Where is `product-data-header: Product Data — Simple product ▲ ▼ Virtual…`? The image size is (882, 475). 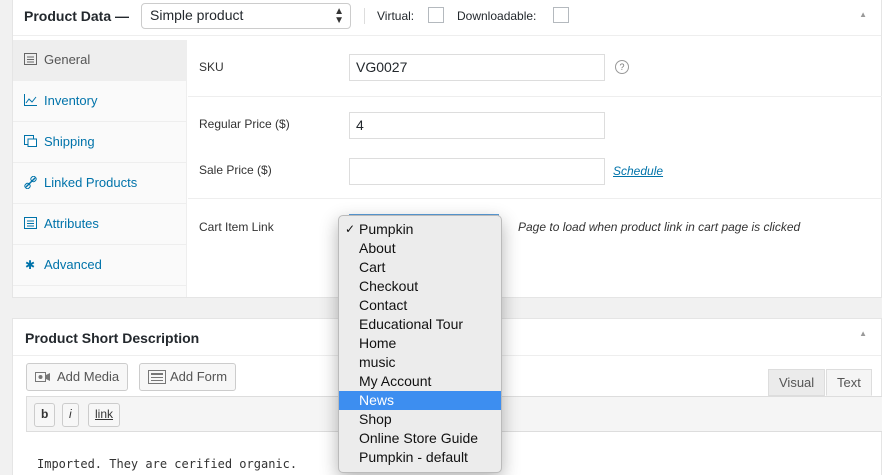
product-data-header: Product Data — Simple product ▲ ▼ Virtual… is located at coordinates (447, 18).